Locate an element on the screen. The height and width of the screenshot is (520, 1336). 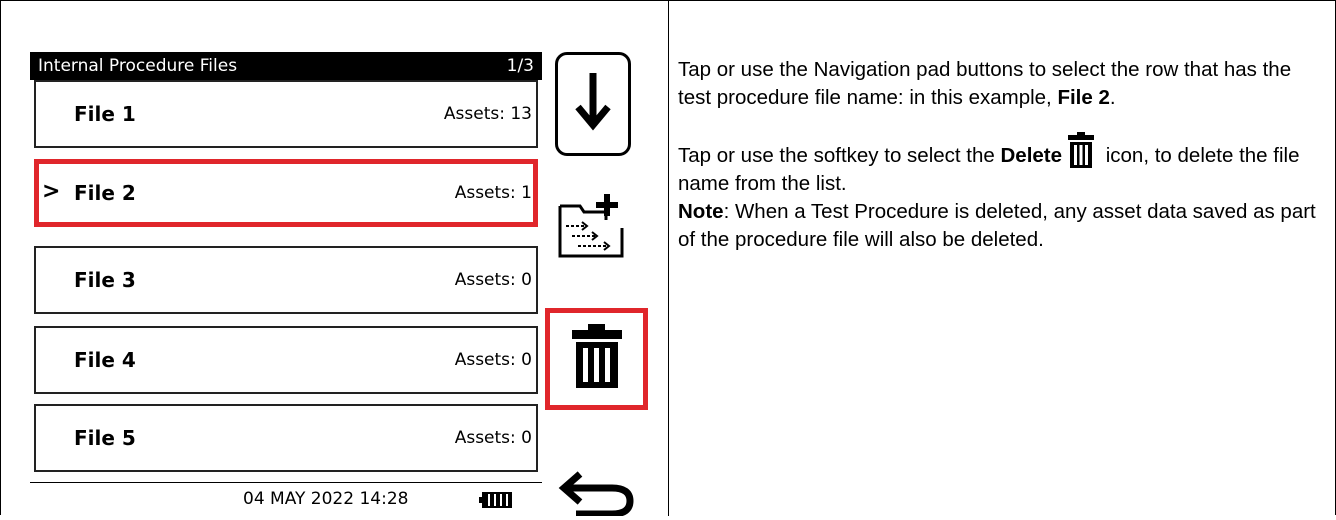
back-softkey is located at coordinates (596, 493).